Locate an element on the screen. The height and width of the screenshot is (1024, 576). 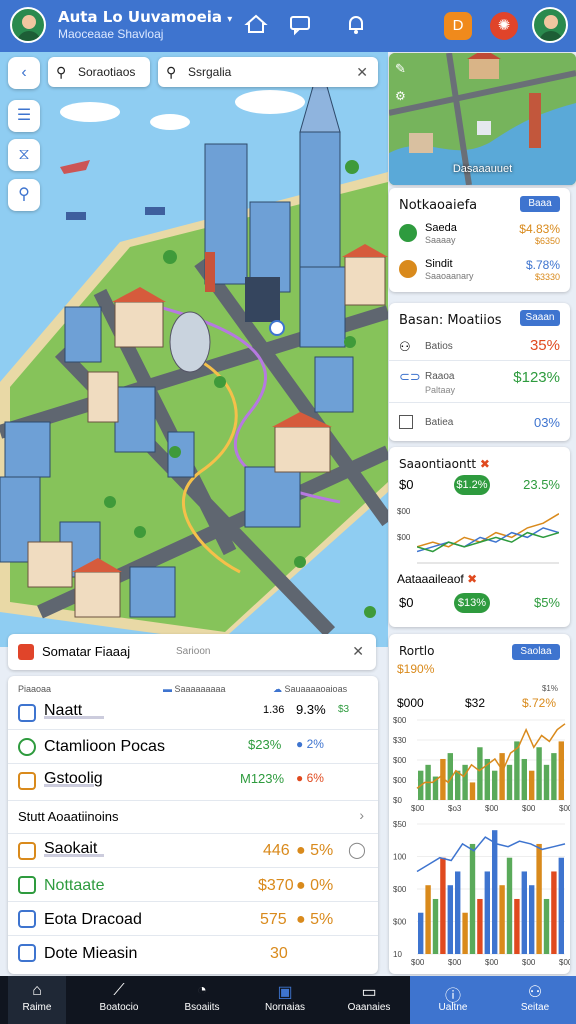
list-item: ⚇ Batios 35% is located at coordinates (479, 349).